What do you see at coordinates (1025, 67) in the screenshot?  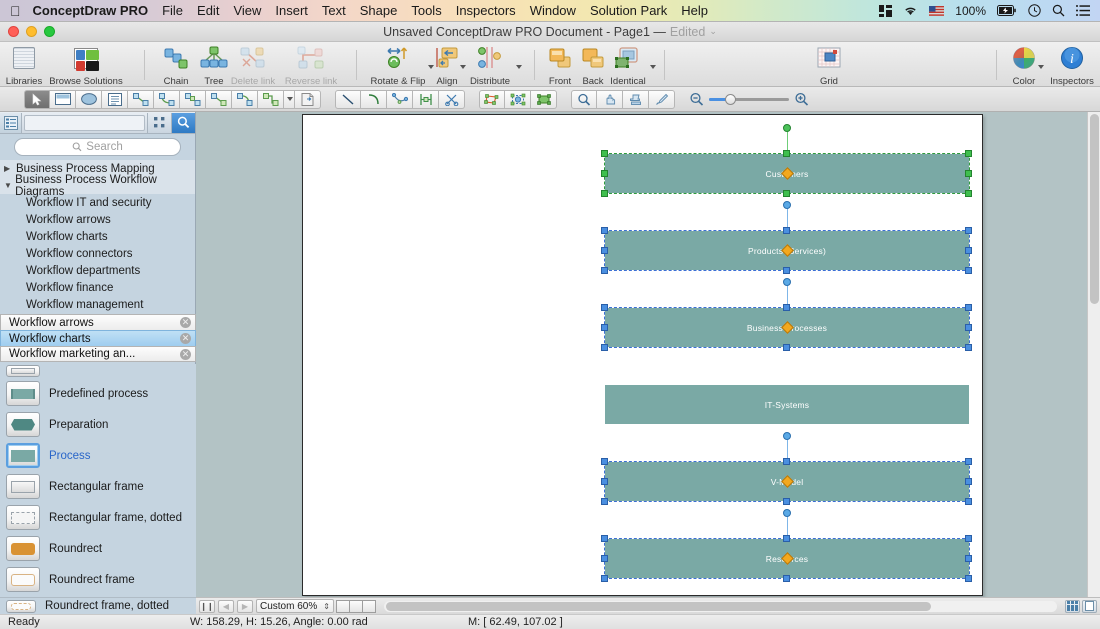 I see `color-button: Color` at bounding box center [1025, 67].